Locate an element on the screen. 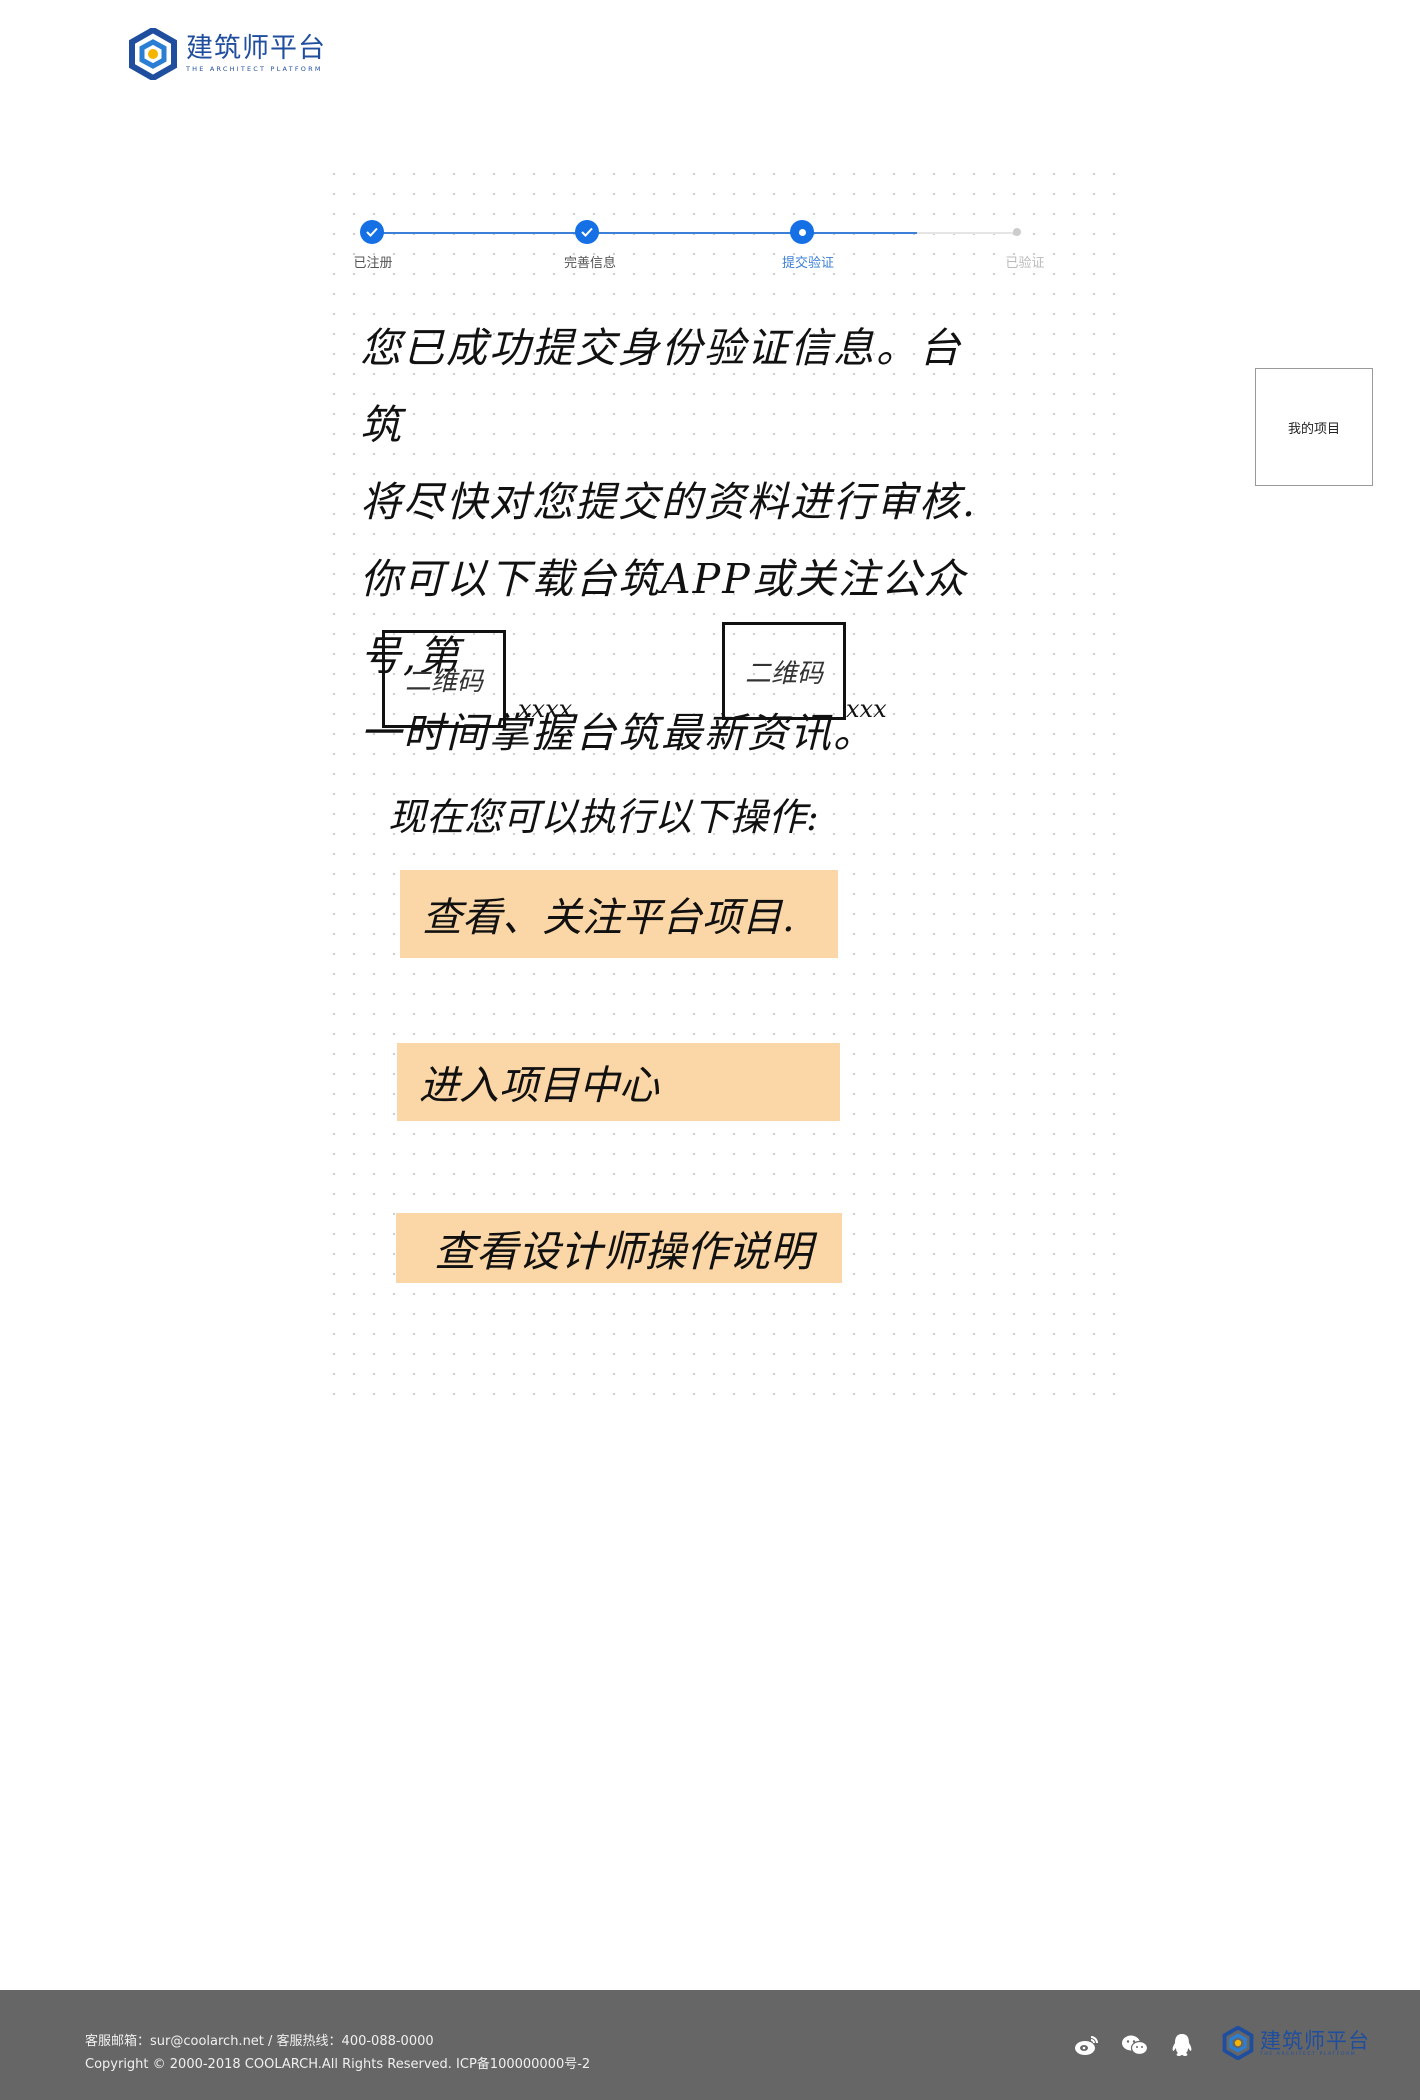 The height and width of the screenshot is (2100, 1420). qr-caption-app: xxxx is located at coordinates (545, 709).